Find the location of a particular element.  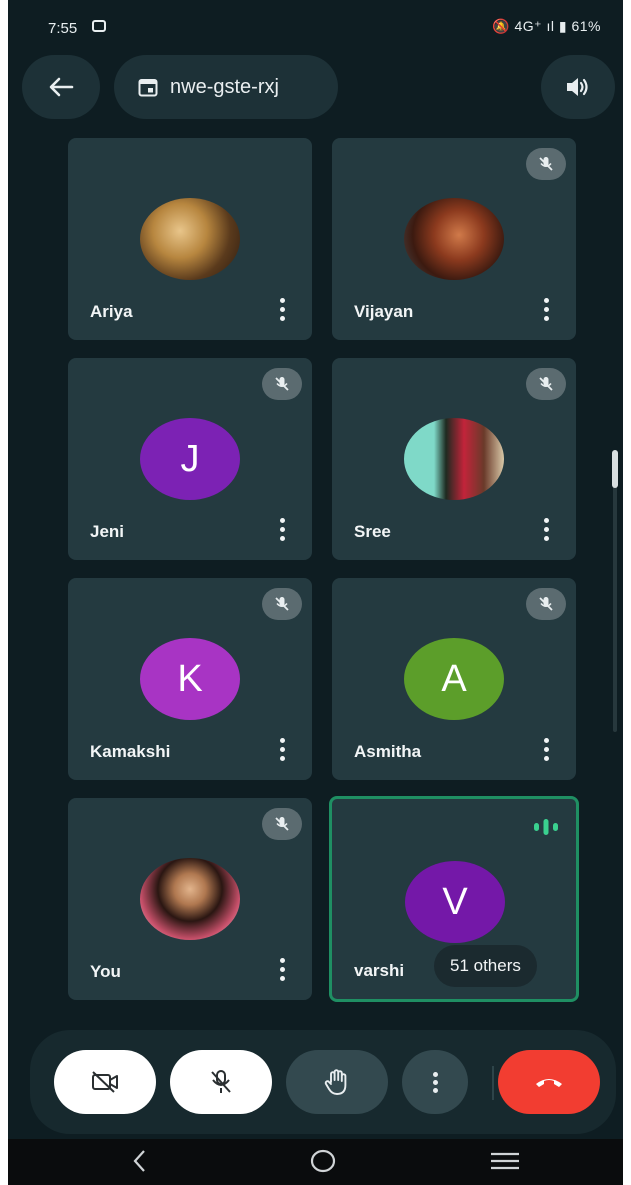

hand-icon is located at coordinates (335, 1082).